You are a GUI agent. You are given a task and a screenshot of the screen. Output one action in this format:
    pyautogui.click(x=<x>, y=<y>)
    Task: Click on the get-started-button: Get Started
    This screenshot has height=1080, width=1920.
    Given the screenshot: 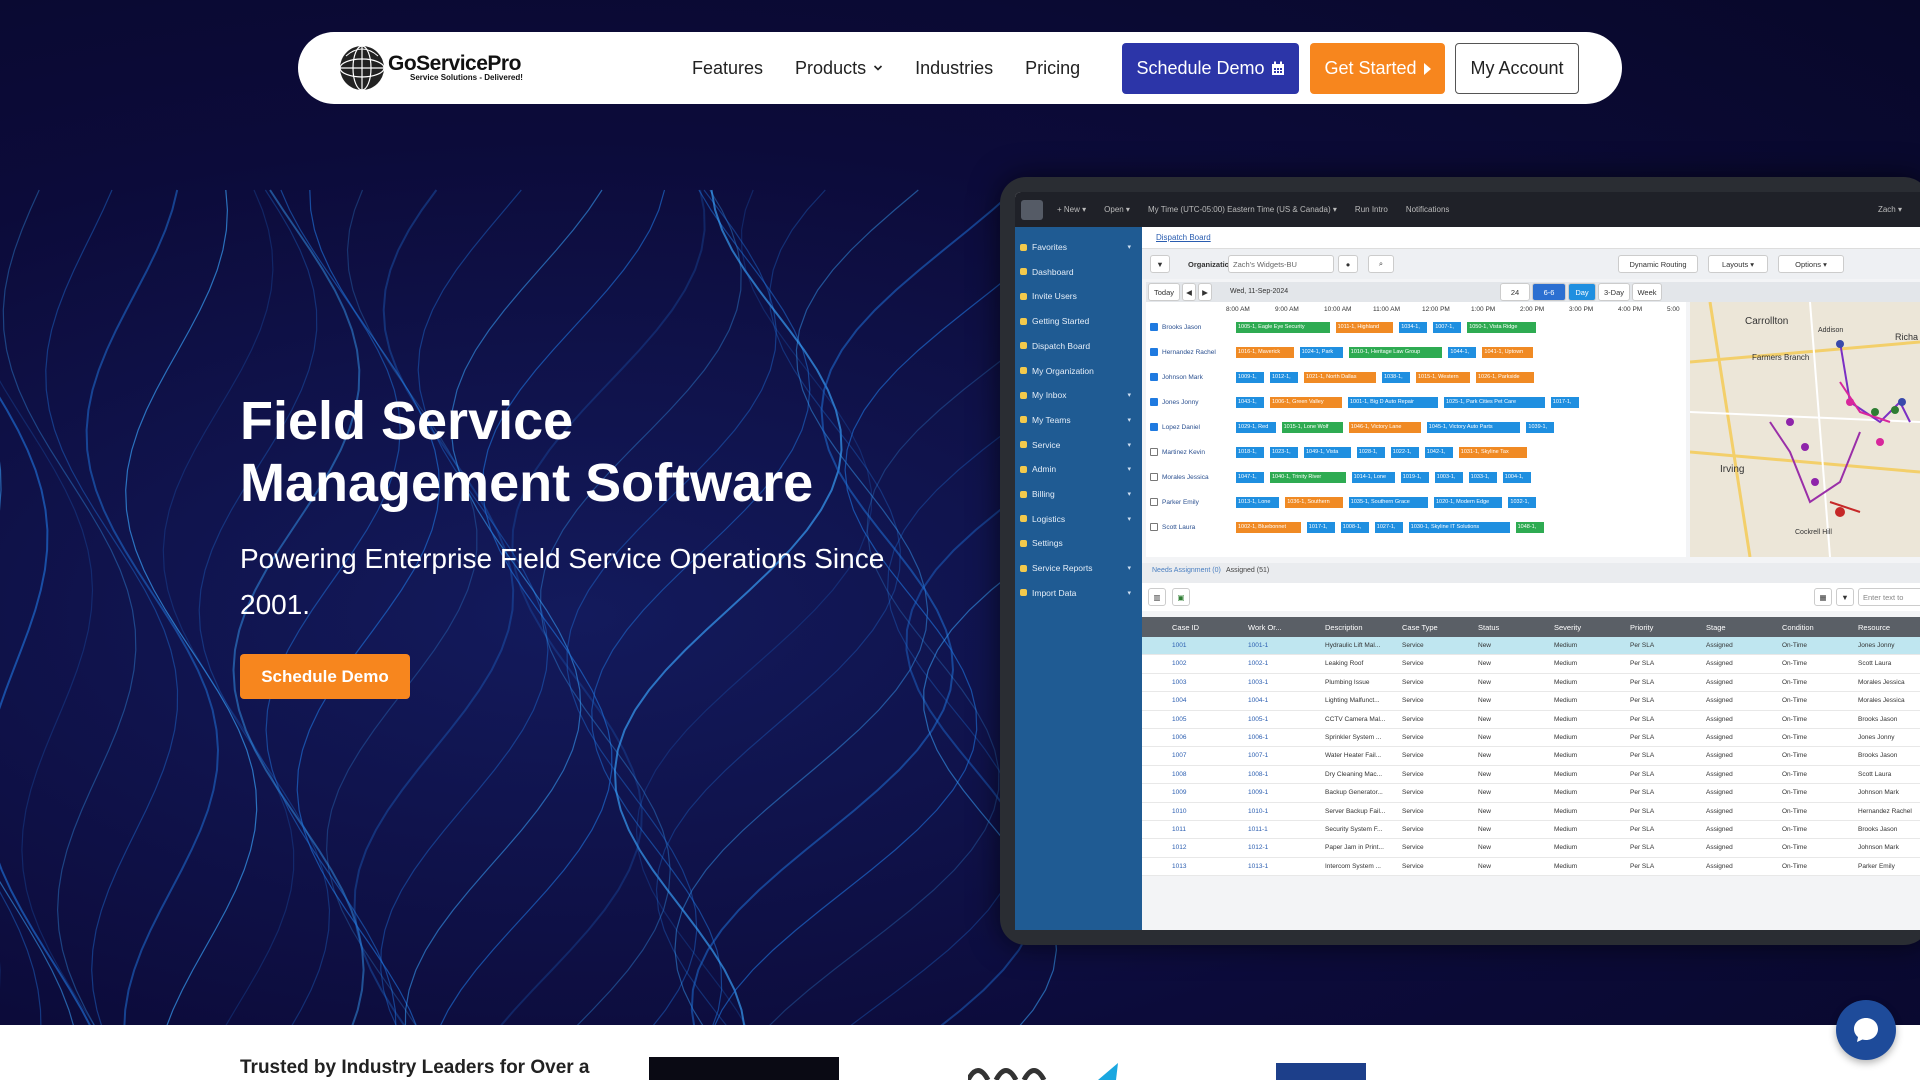 What is the action you would take?
    pyautogui.click(x=1377, y=68)
    